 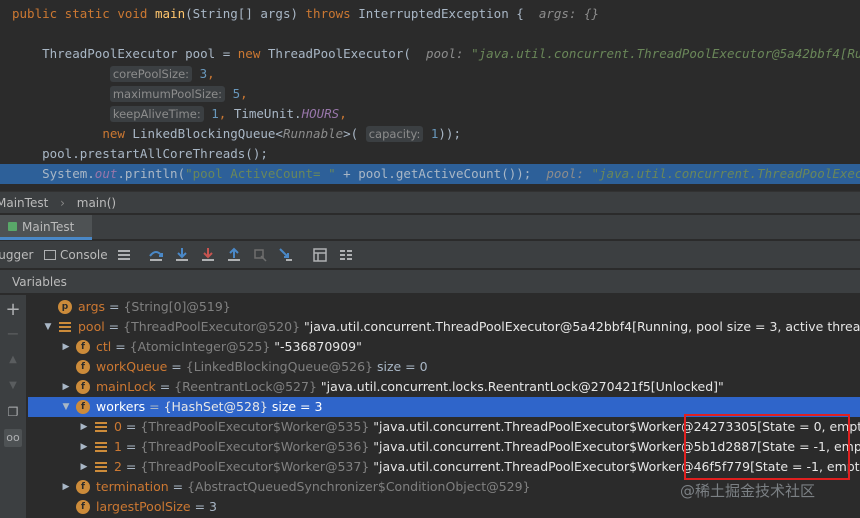 What do you see at coordinates (154, 307) in the screenshot?
I see `variable-text: args = {String[0]@519}` at bounding box center [154, 307].